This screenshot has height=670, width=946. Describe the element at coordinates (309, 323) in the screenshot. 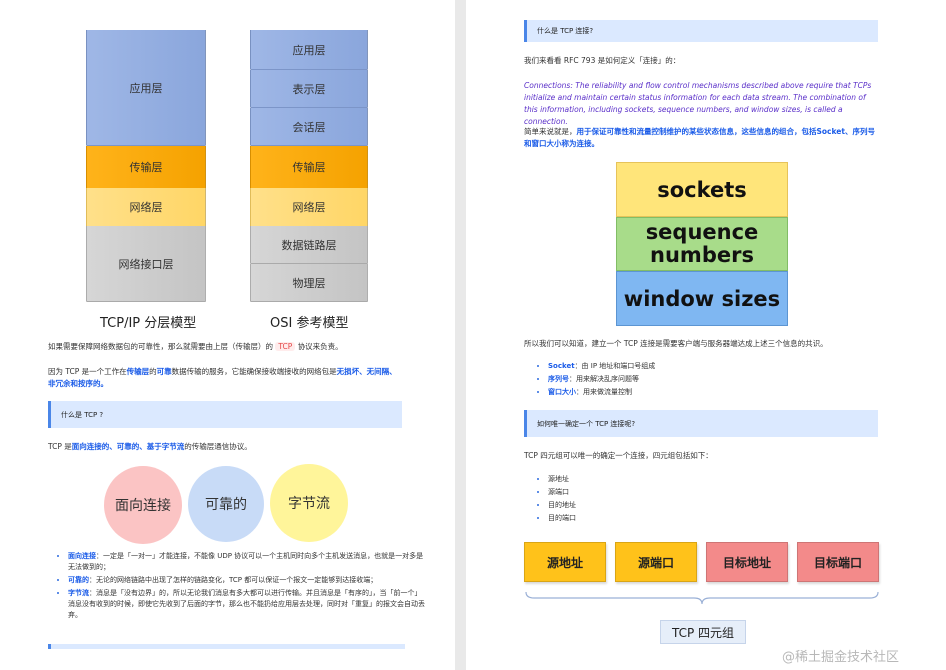

I see `osi-caption: OSI 参考模型` at that location.